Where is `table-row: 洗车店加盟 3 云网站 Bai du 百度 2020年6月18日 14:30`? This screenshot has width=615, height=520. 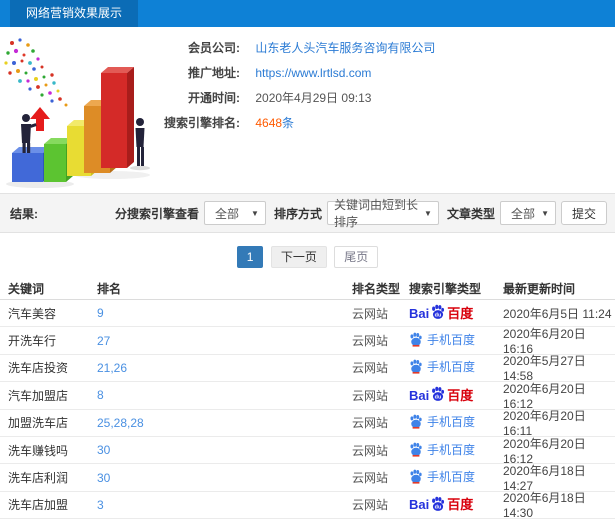
table-row: 洗车店加盟 3 云网站 Bai du 百度 2020年6月18日 14:30 is located at coordinates (307, 505).